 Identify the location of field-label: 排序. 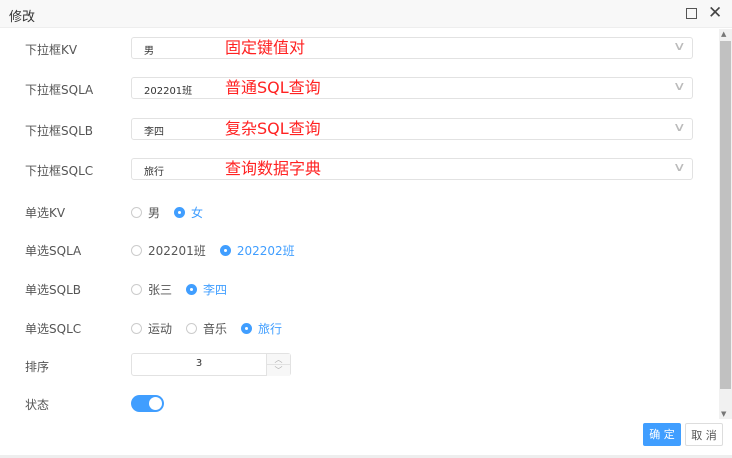
(37, 367).